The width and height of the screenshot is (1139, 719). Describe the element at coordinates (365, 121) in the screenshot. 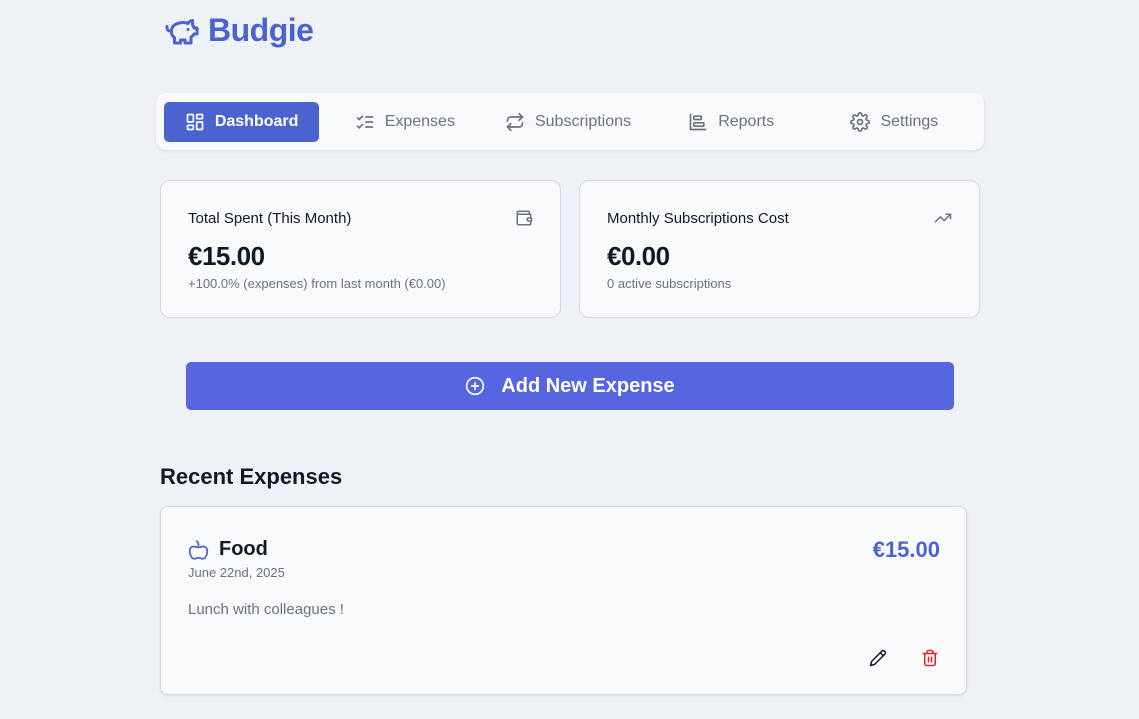

I see `list-checks-icon` at that location.